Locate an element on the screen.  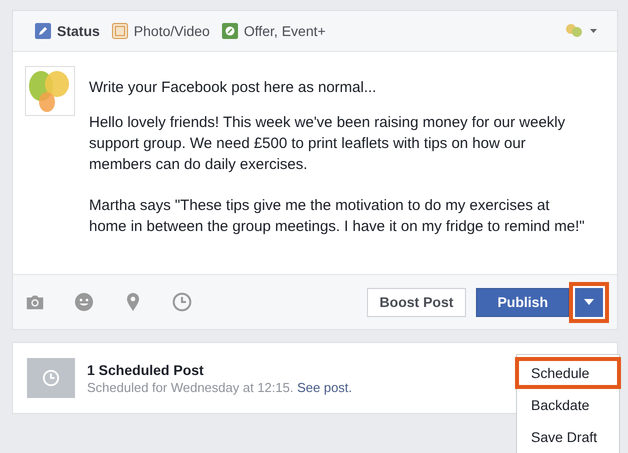
dropdown-button is located at coordinates (589, 302).